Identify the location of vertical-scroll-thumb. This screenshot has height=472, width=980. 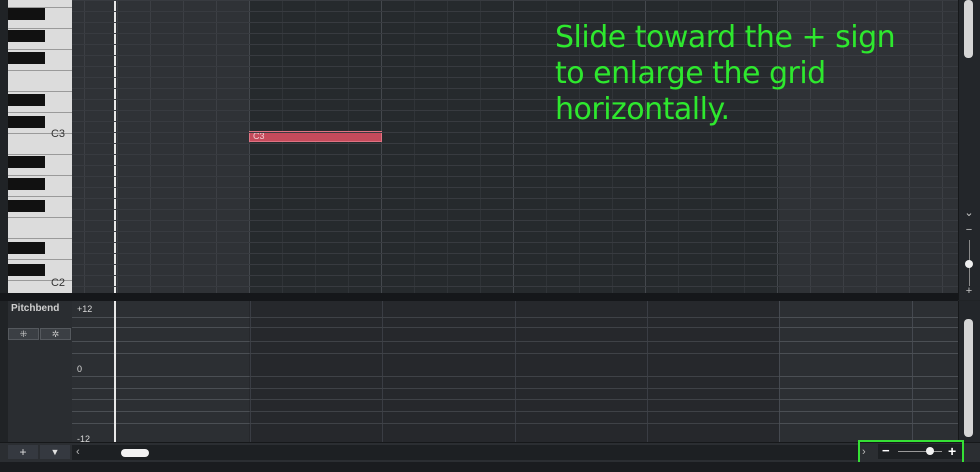
(968, 29).